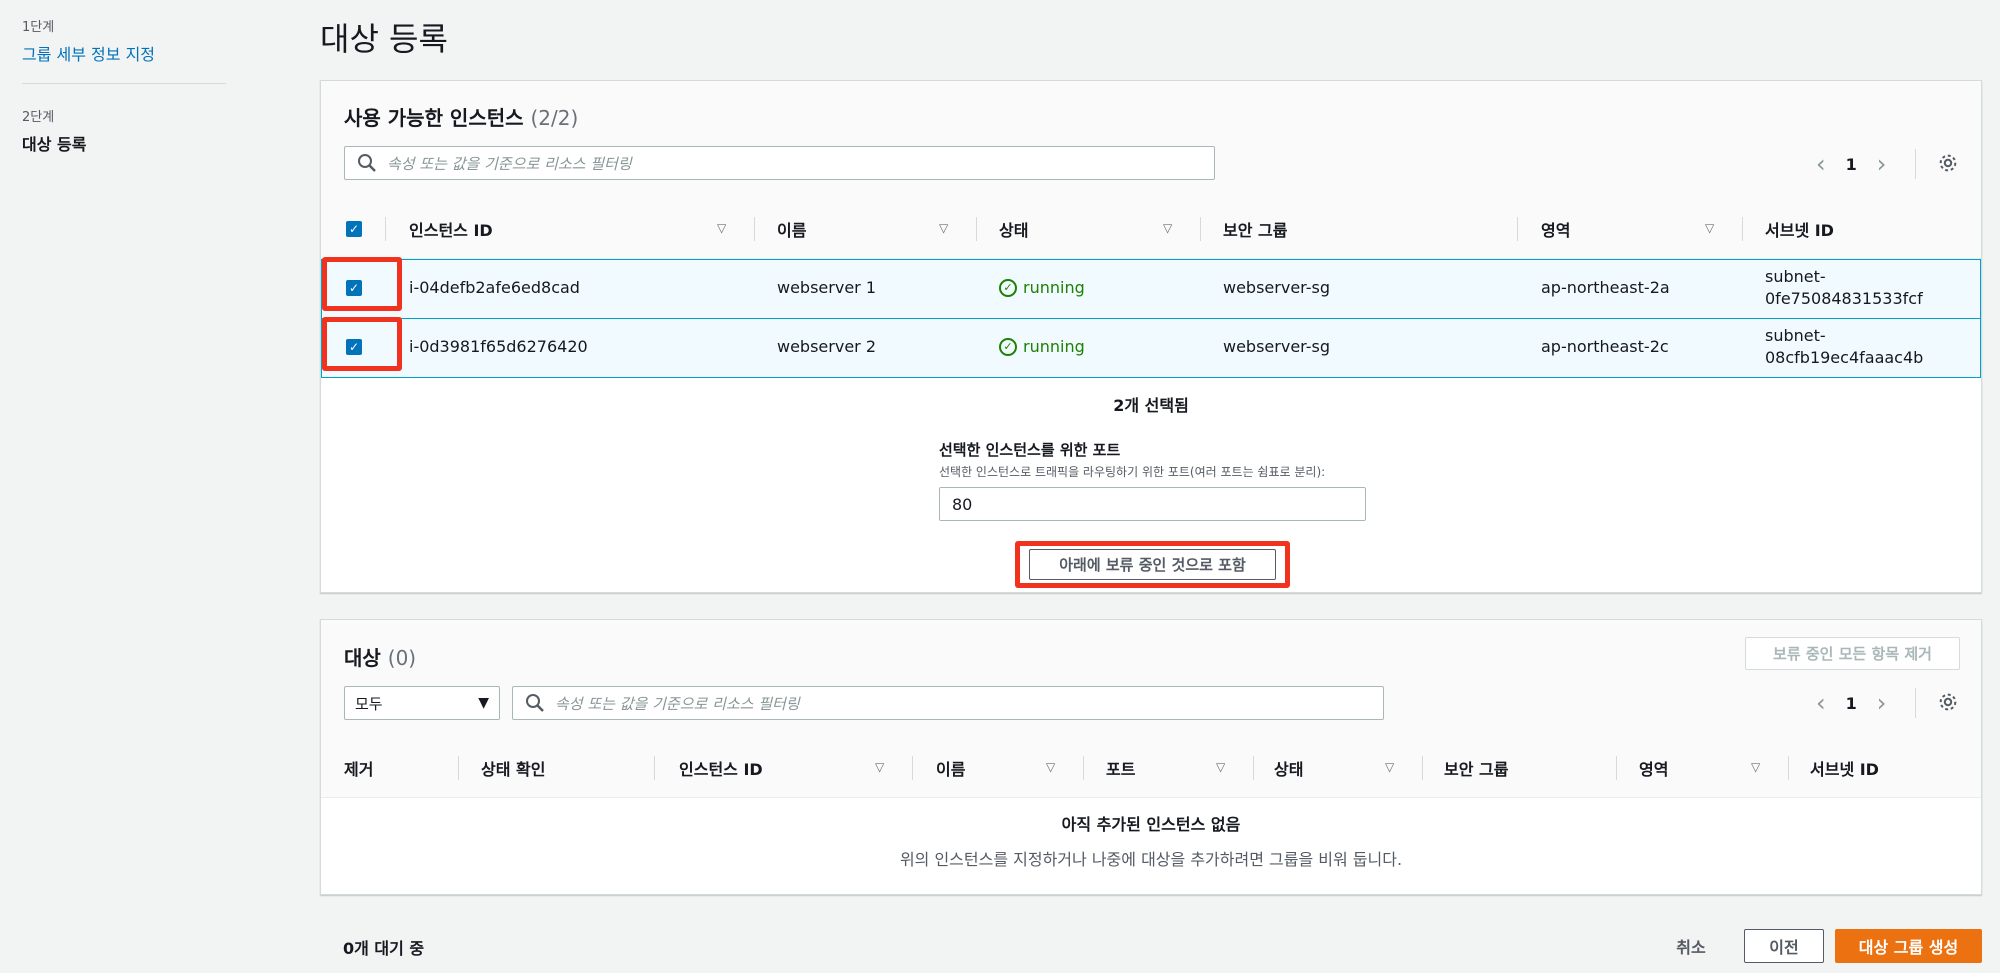 This screenshot has height=973, width=2000. What do you see at coordinates (826, 287) in the screenshot?
I see `instance-name: webserver 1` at bounding box center [826, 287].